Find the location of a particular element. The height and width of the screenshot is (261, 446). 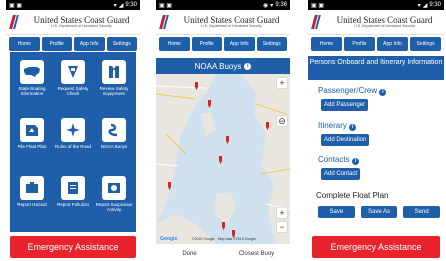

tile-safety-check: Request Safety Check is located at coordinates (73, 84).